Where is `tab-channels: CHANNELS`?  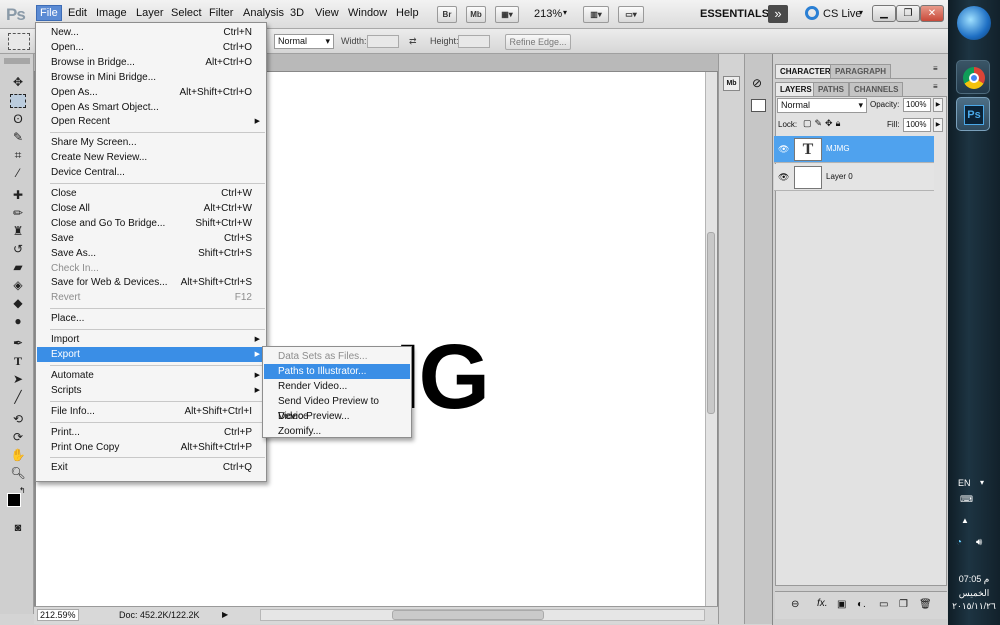 tab-channels: CHANNELS is located at coordinates (876, 89).